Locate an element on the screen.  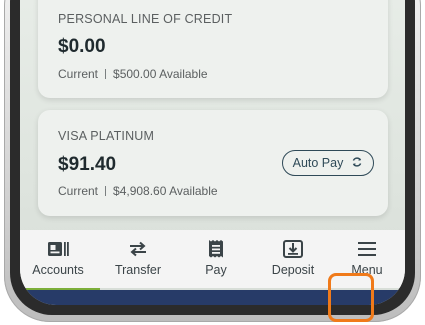
tab-deposit: Deposit is located at coordinates (293, 259).